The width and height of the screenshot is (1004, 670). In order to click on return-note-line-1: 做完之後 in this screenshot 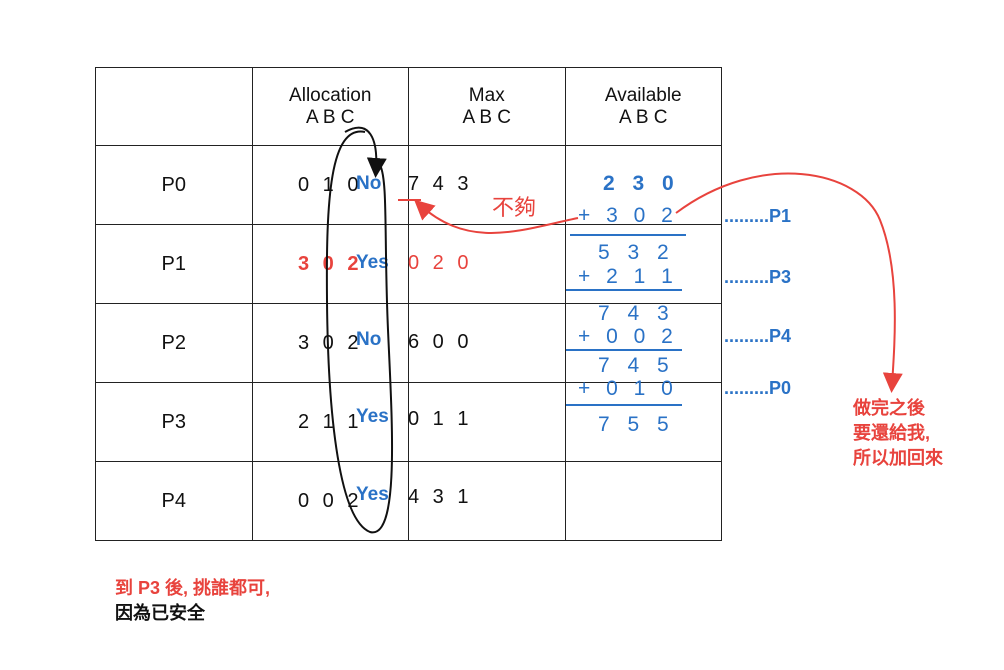, I will do `click(889, 408)`.